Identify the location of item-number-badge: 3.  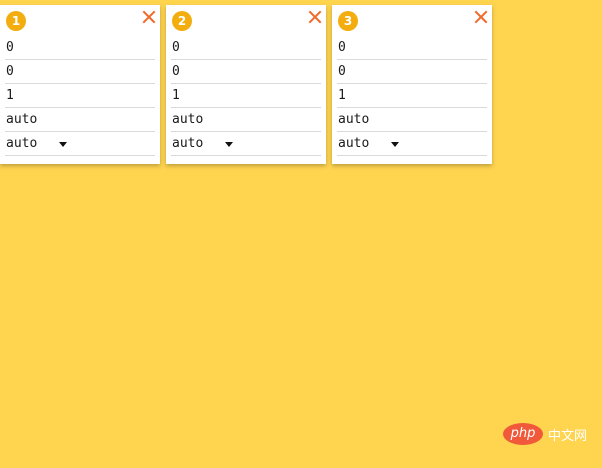
(348, 21).